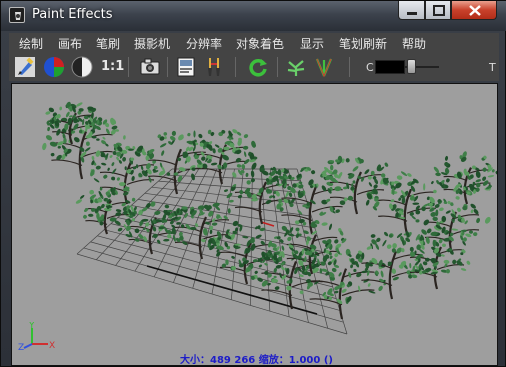 Image resolution: width=506 pixels, height=367 pixels. Describe the element at coordinates (186, 67) in the screenshot. I see `render-panel-icon` at that location.